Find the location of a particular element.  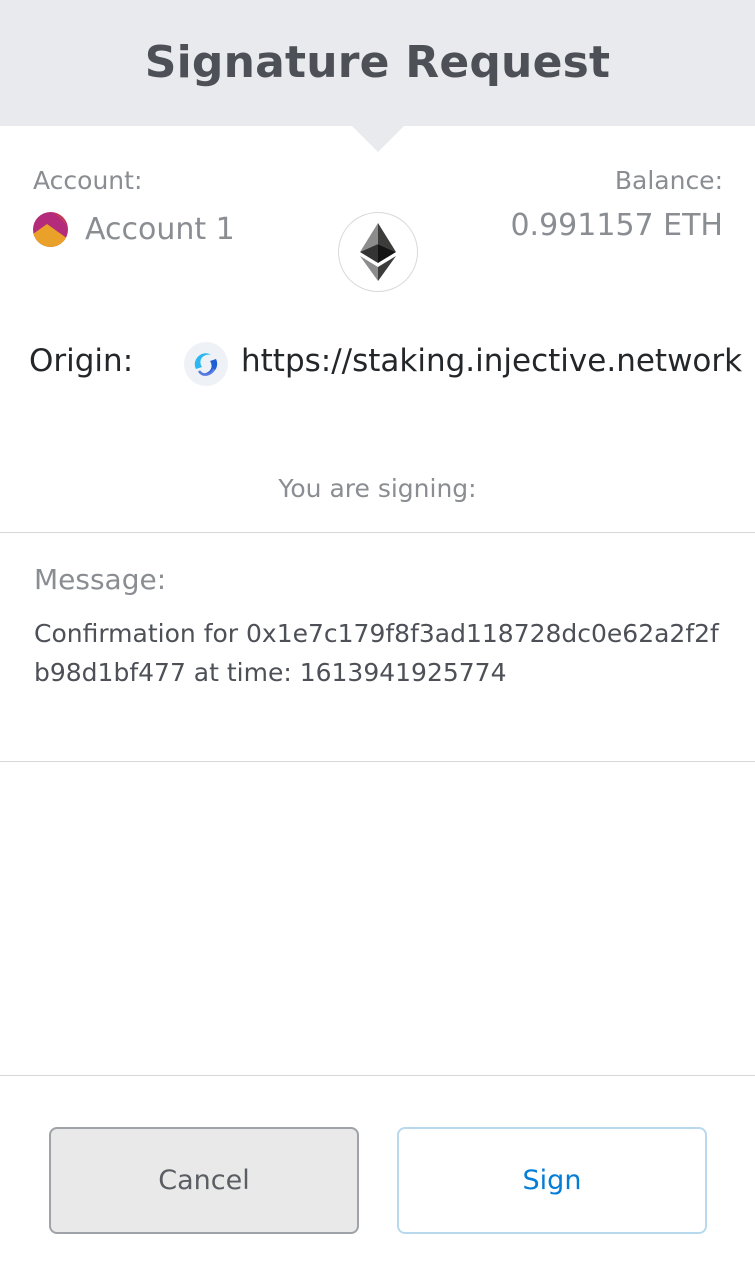

balance-label: Balance: is located at coordinates (668, 180).